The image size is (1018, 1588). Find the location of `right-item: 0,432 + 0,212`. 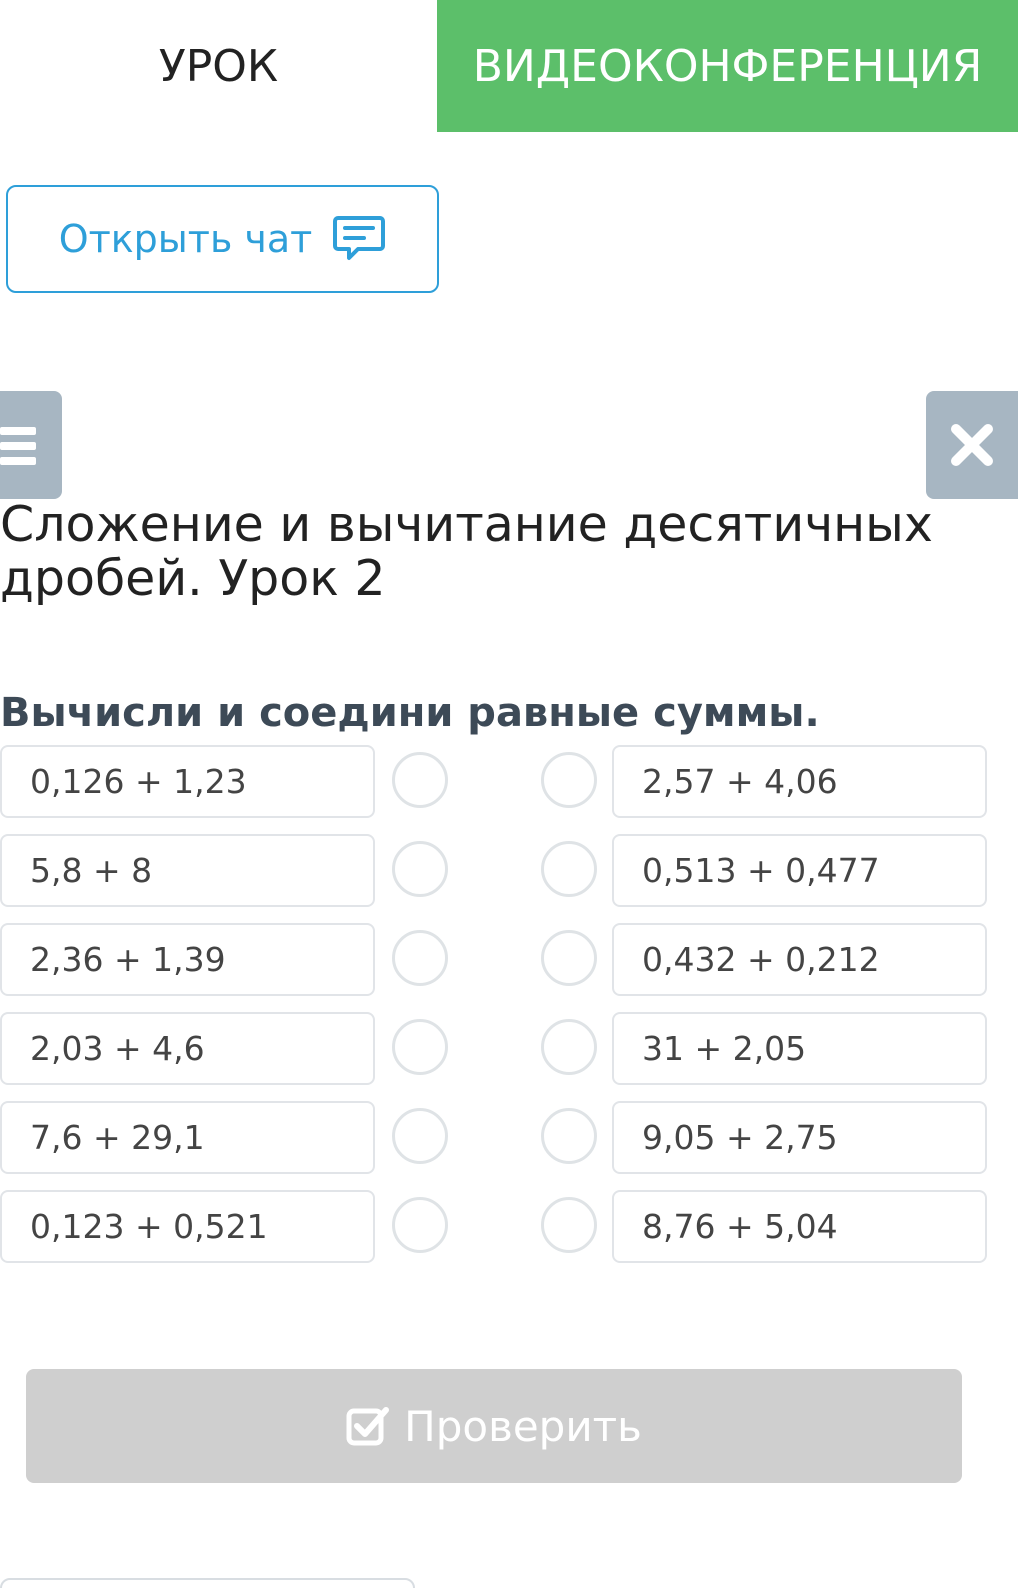

right-item: 0,432 + 0,212 is located at coordinates (799, 959).